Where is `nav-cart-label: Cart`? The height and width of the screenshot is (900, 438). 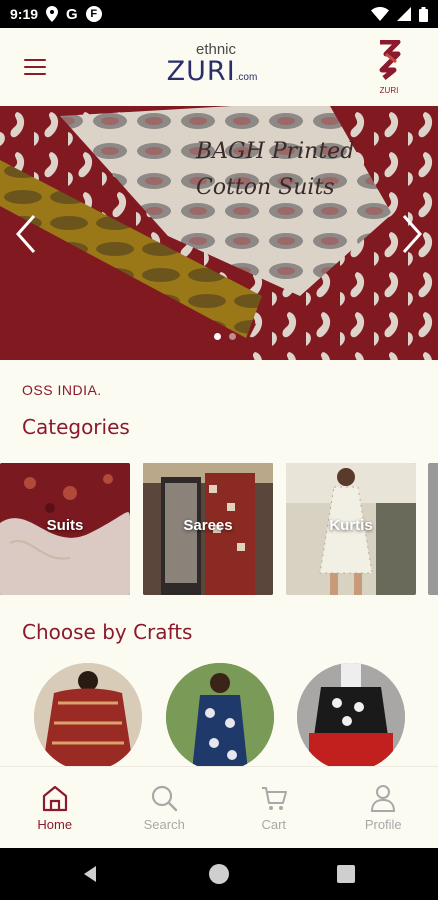
nav-cart-label: Cart is located at coordinates (274, 824).